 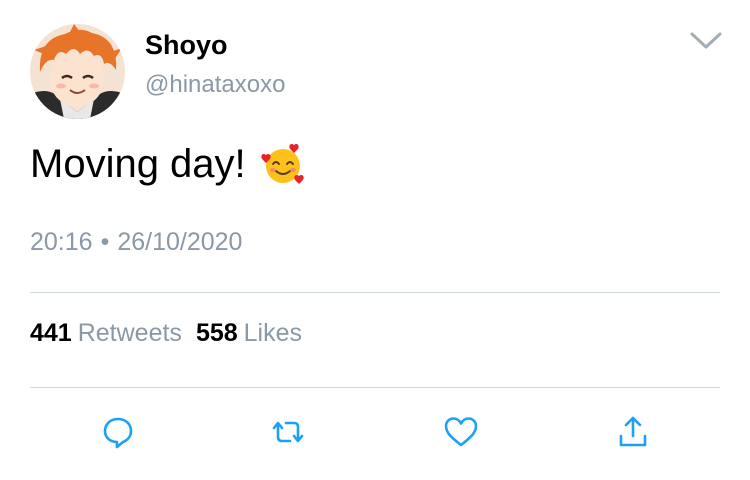 I want to click on heart-icon, so click(x=461, y=432).